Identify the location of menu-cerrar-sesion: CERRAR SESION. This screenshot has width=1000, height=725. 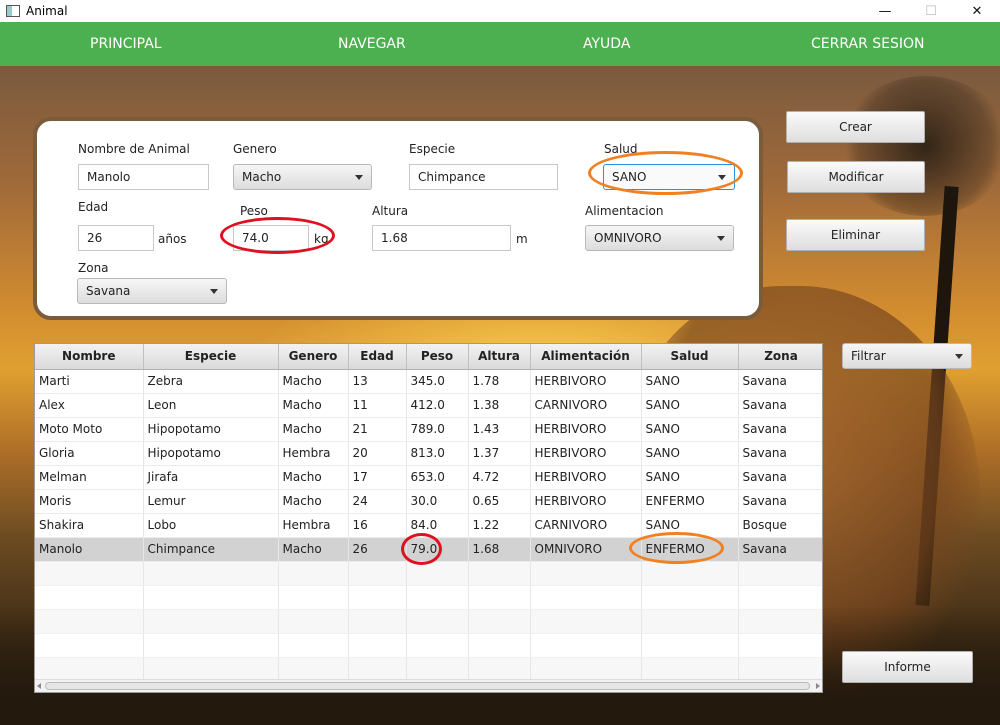
(868, 44).